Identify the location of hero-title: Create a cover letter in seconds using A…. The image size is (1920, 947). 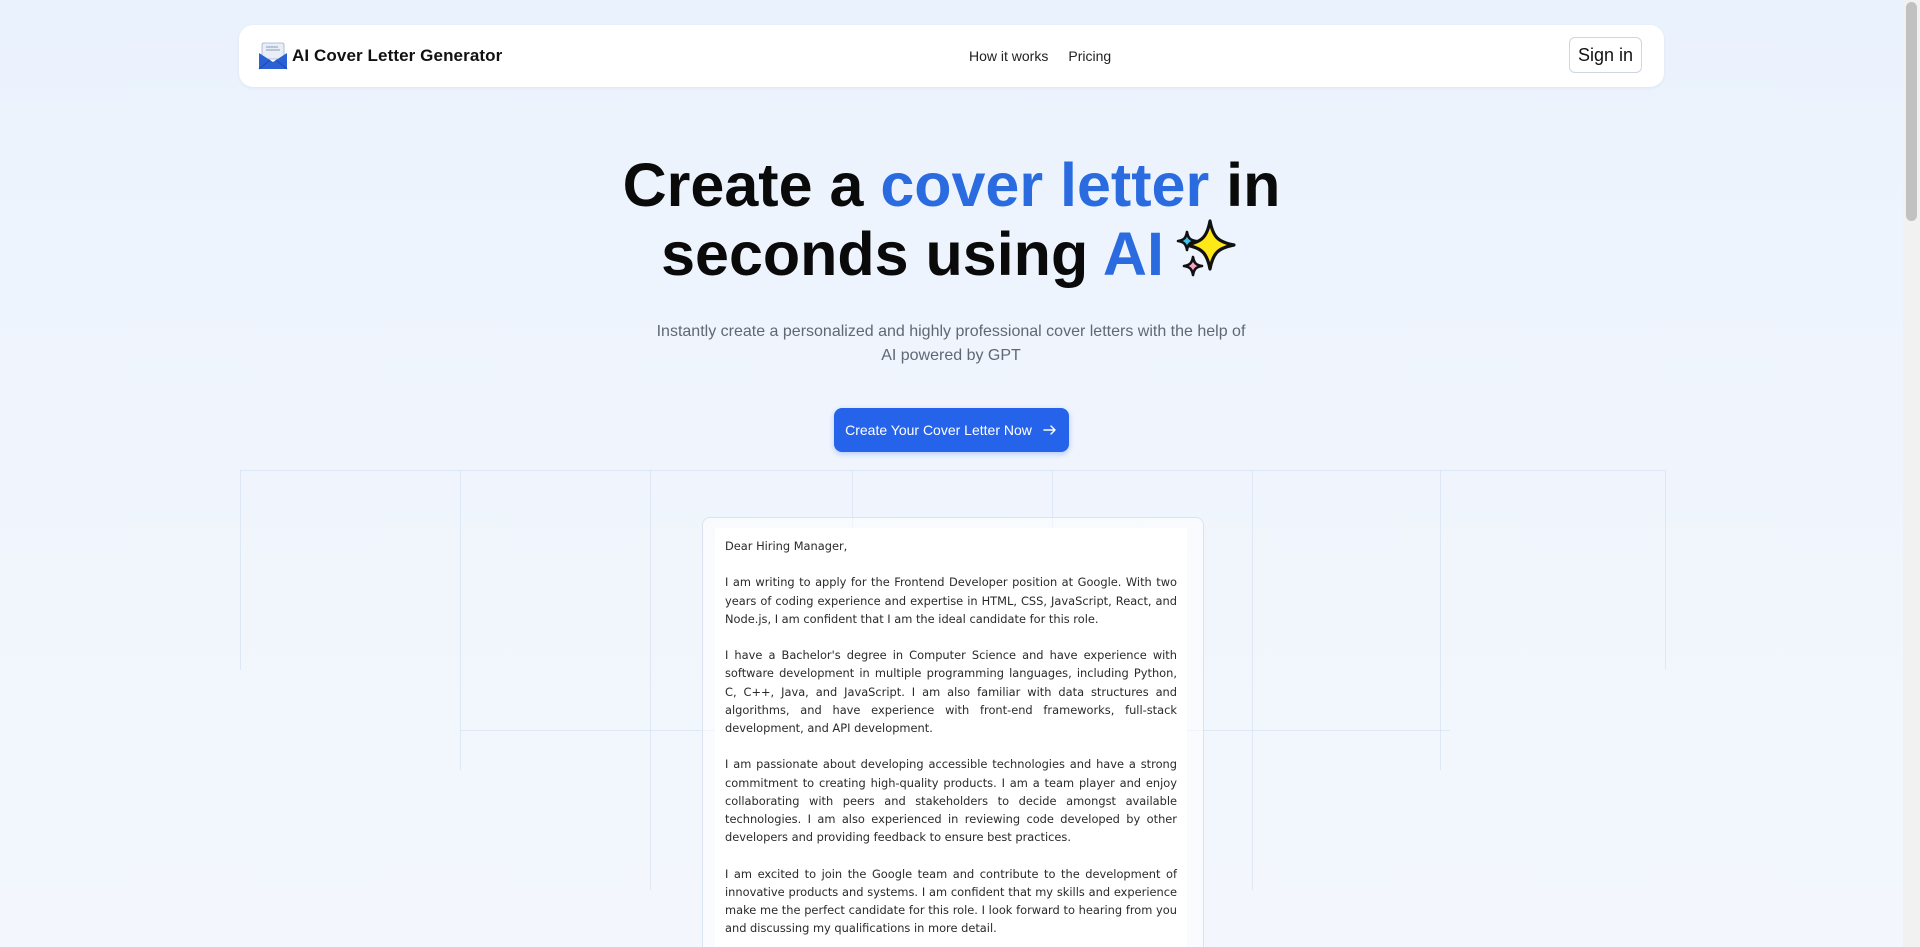
(951, 220).